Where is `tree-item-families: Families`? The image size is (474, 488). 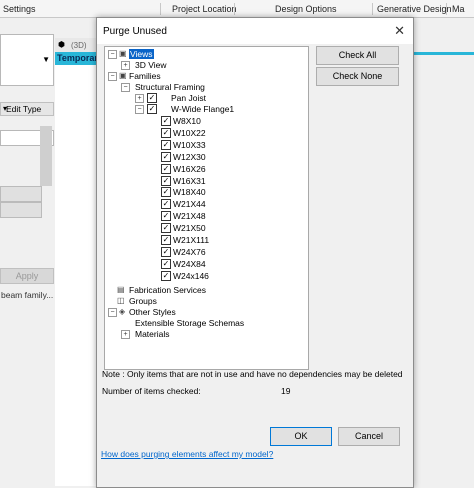 tree-item-families: Families is located at coordinates (145, 76).